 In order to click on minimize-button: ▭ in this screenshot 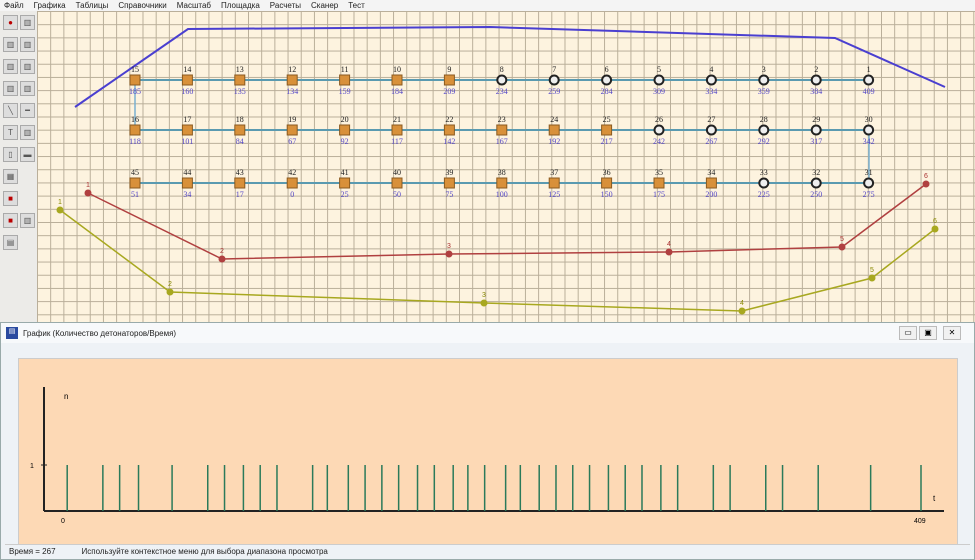, I will do `click(908, 333)`.